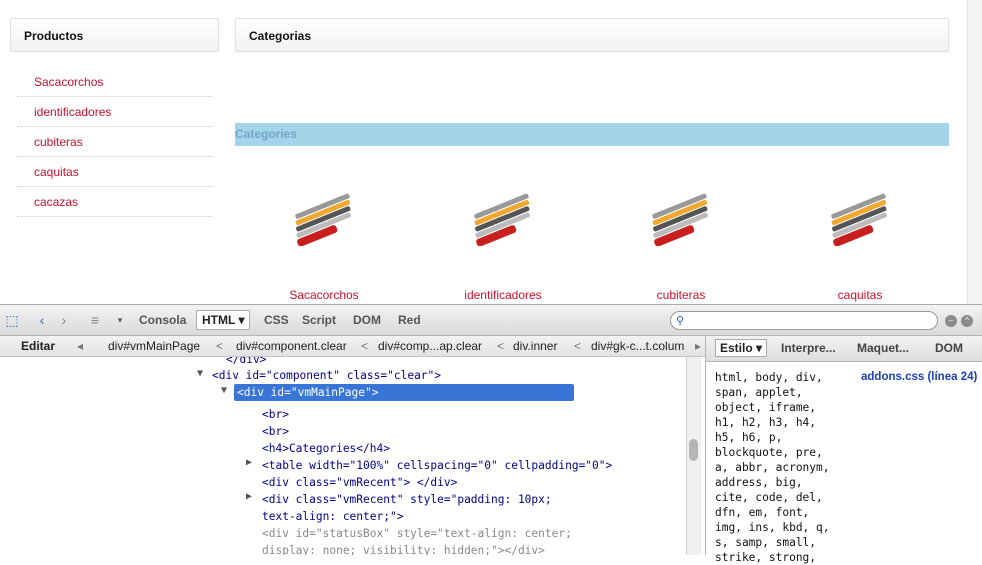  Describe the element at coordinates (736, 348) in the screenshot. I see `tab-estilo-label: Estilo` at that location.